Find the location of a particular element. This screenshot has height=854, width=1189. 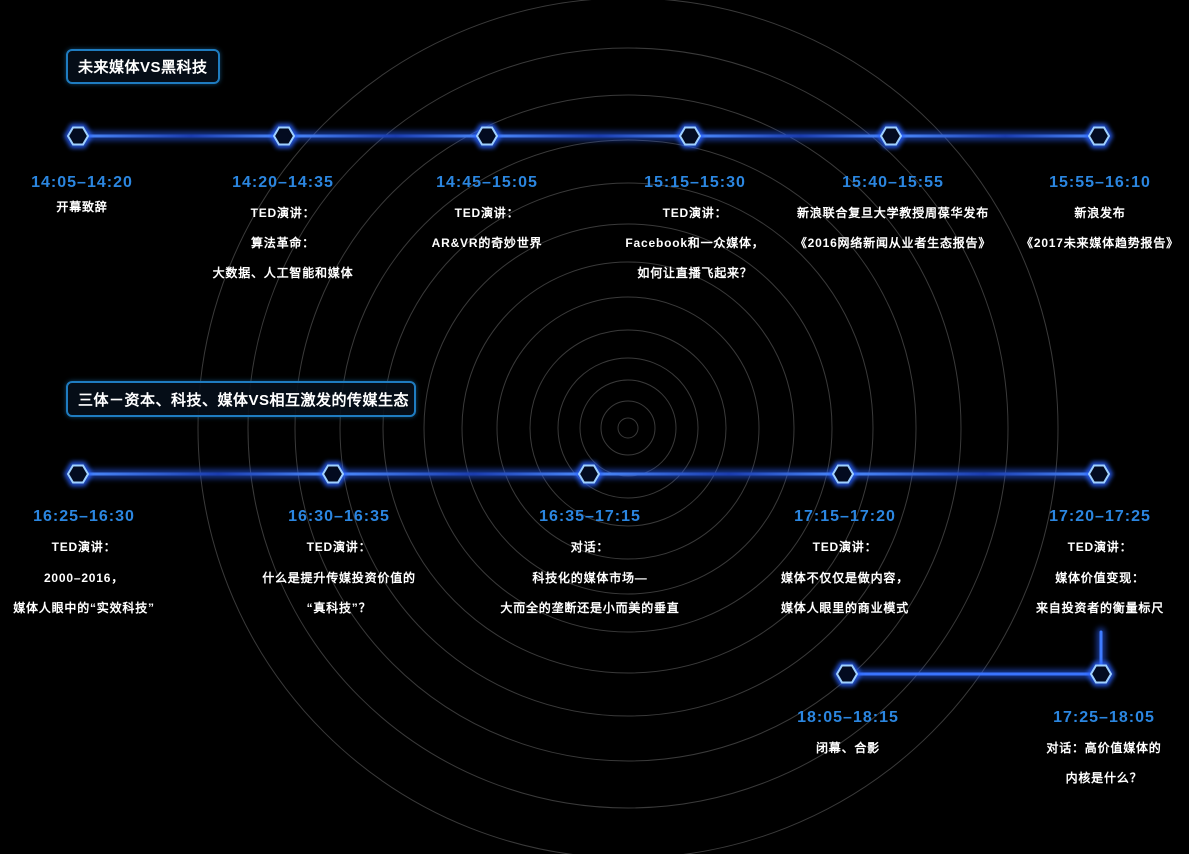

agenda-description-line: 对话： is located at coordinates (590, 547).